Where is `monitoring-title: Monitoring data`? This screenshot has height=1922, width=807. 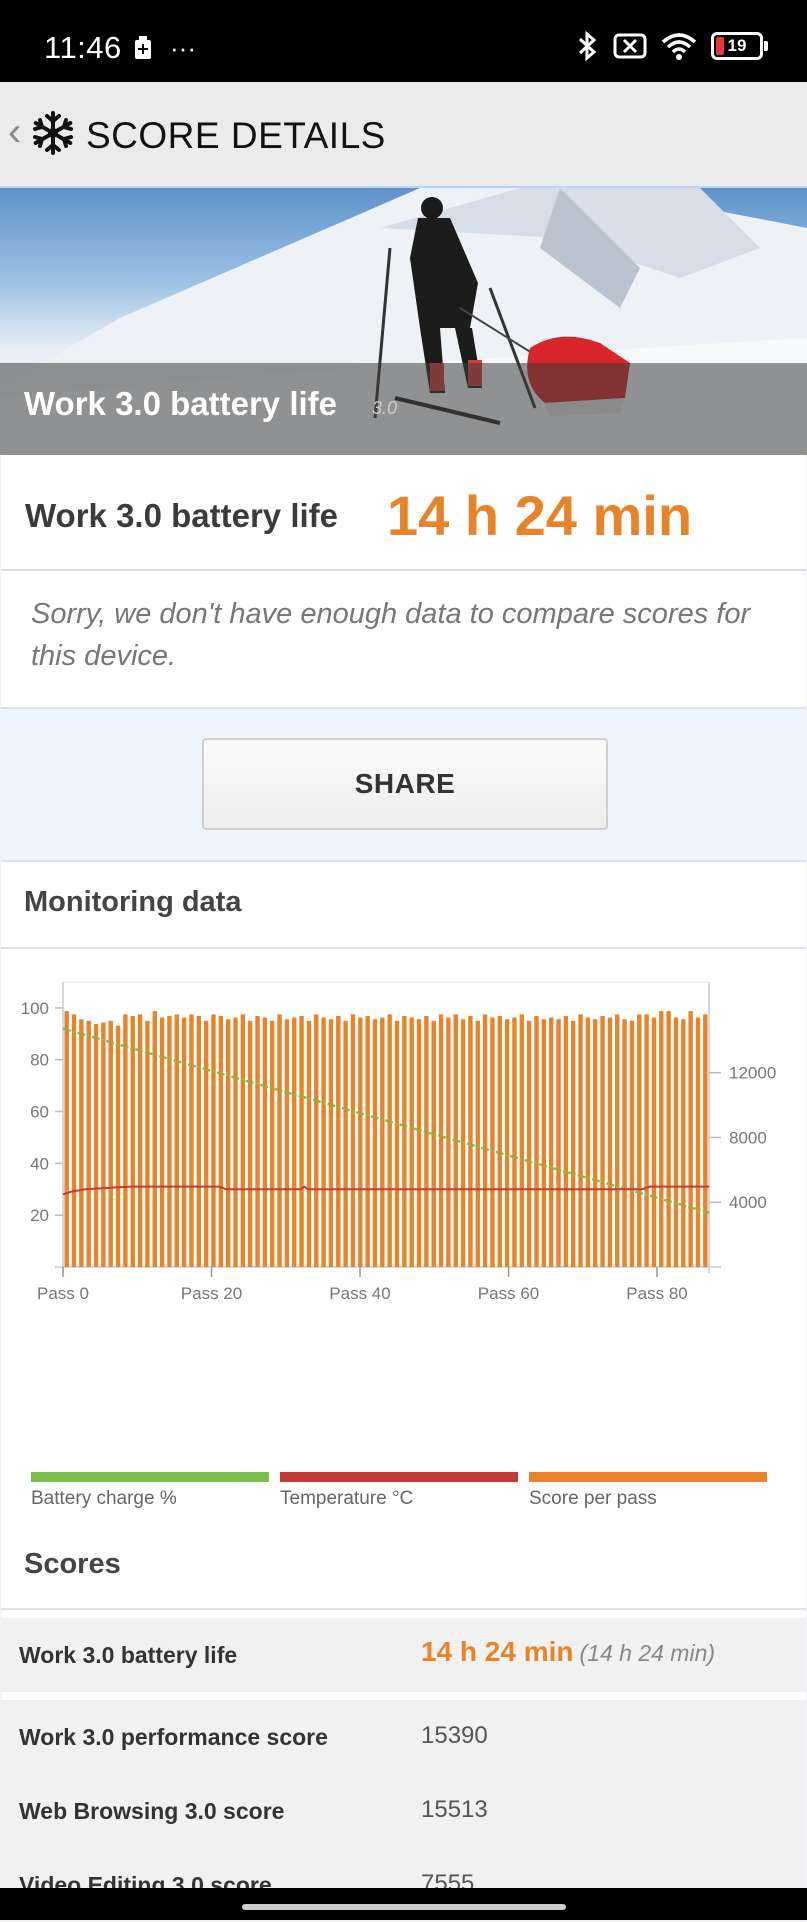
monitoring-title: Monitoring data is located at coordinates (133, 902).